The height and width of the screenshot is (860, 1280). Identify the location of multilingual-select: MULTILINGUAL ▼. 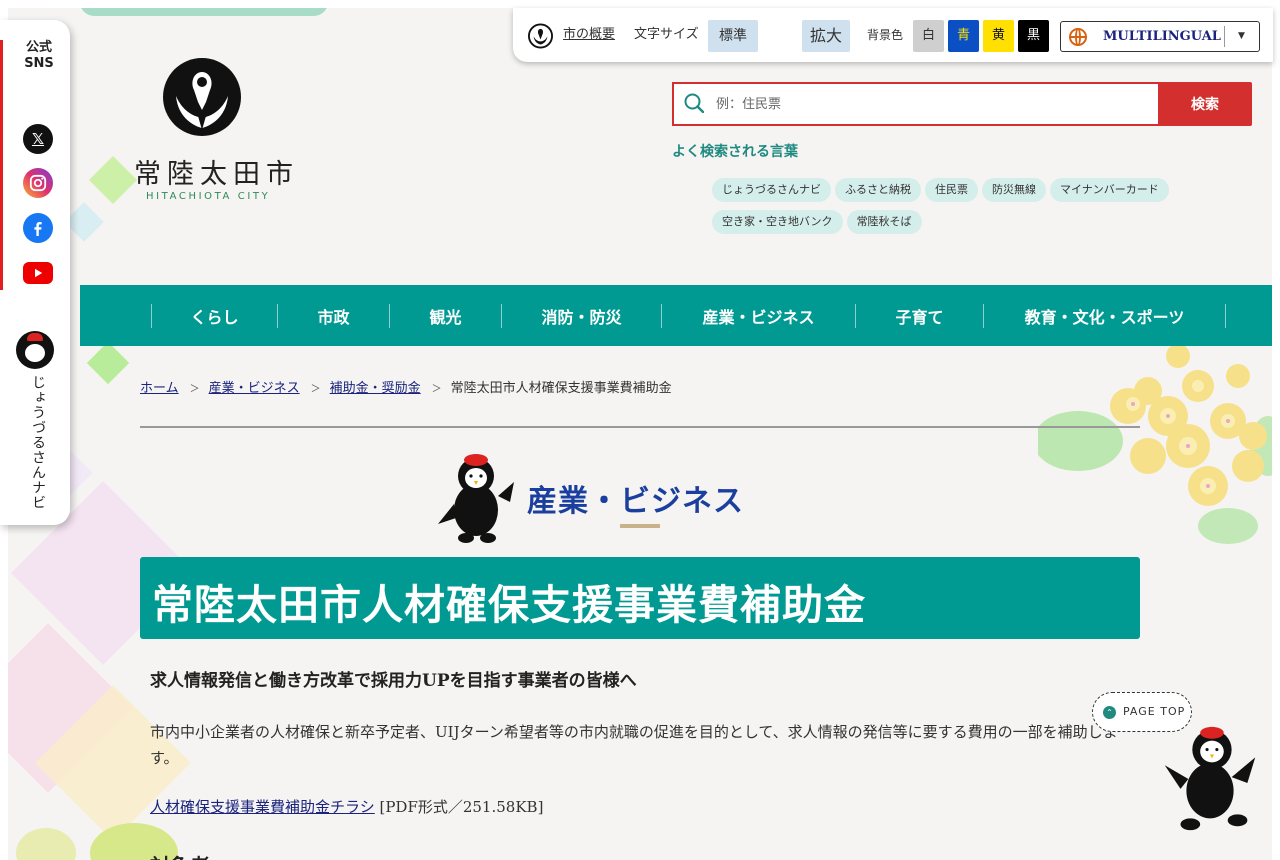
(1160, 36).